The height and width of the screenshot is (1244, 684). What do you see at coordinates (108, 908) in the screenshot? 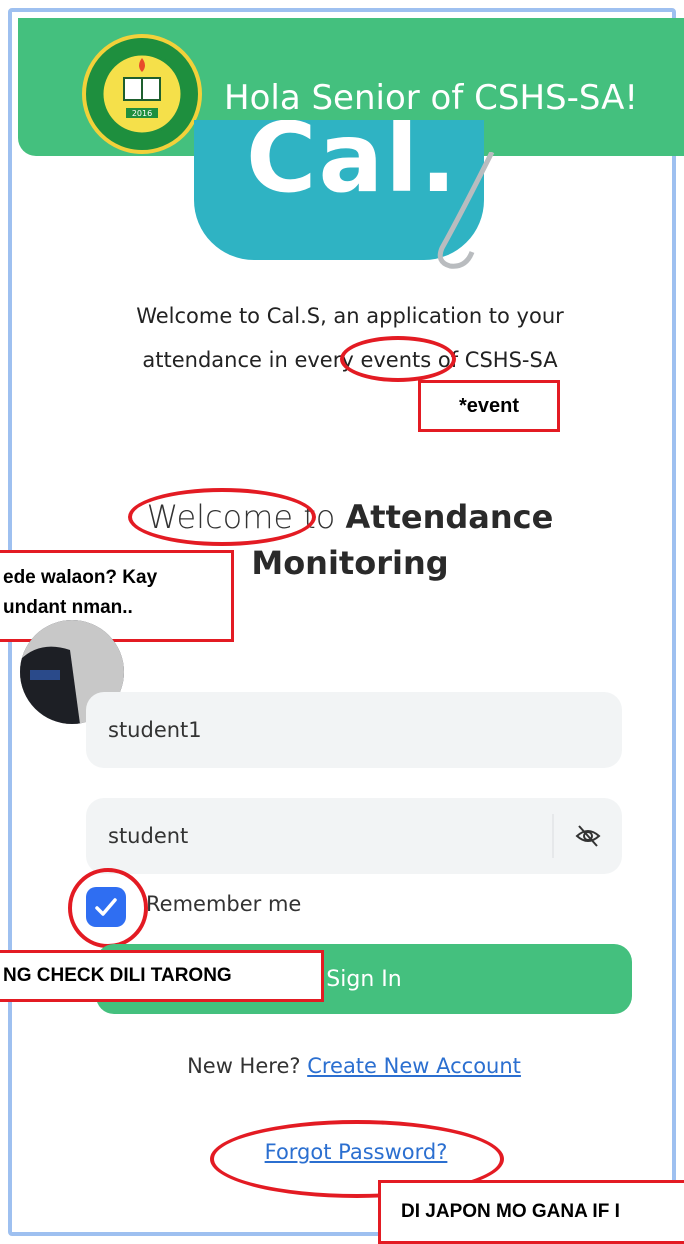
I see `annotation-circle-checkbox` at bounding box center [108, 908].